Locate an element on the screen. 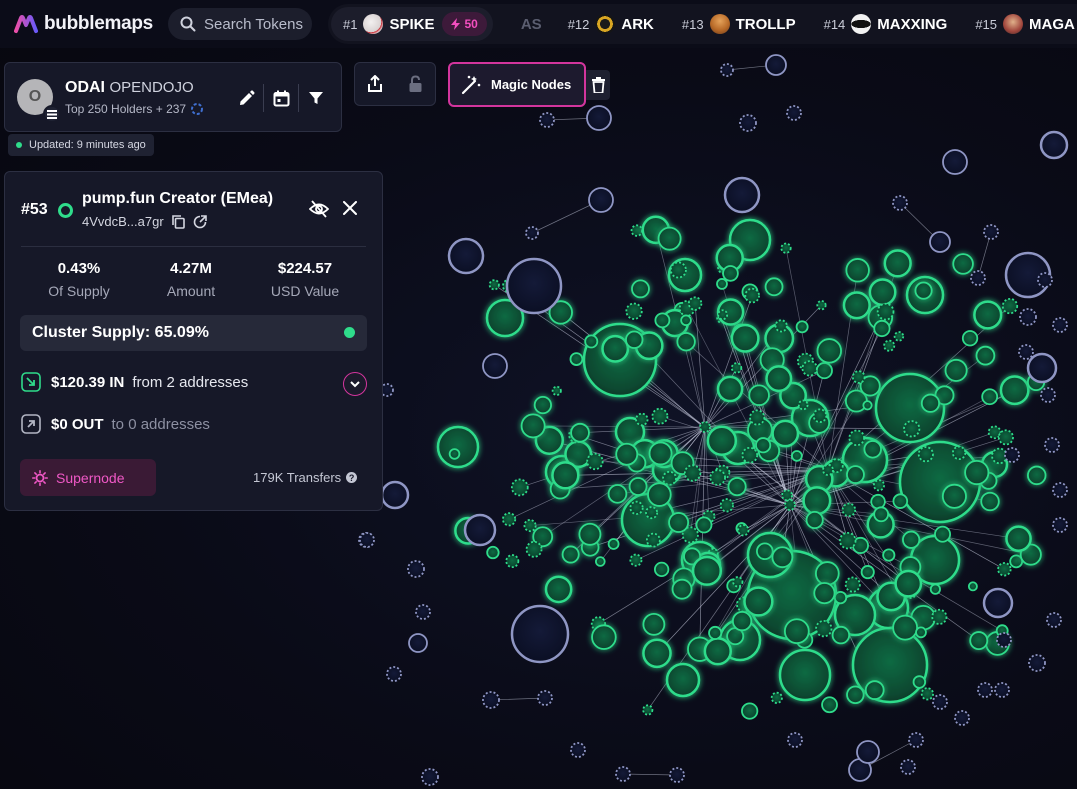 This screenshot has height=789, width=1077. trending-token-spike: #1 SPIKE 50 is located at coordinates (412, 24).